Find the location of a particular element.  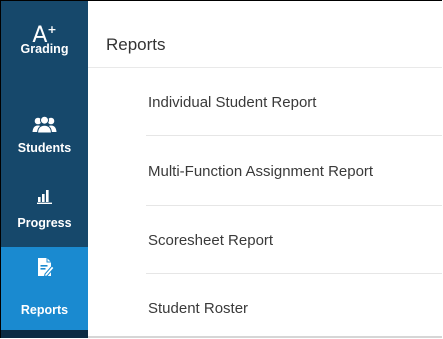

sidebar-item-students: Students is located at coordinates (44, 118).